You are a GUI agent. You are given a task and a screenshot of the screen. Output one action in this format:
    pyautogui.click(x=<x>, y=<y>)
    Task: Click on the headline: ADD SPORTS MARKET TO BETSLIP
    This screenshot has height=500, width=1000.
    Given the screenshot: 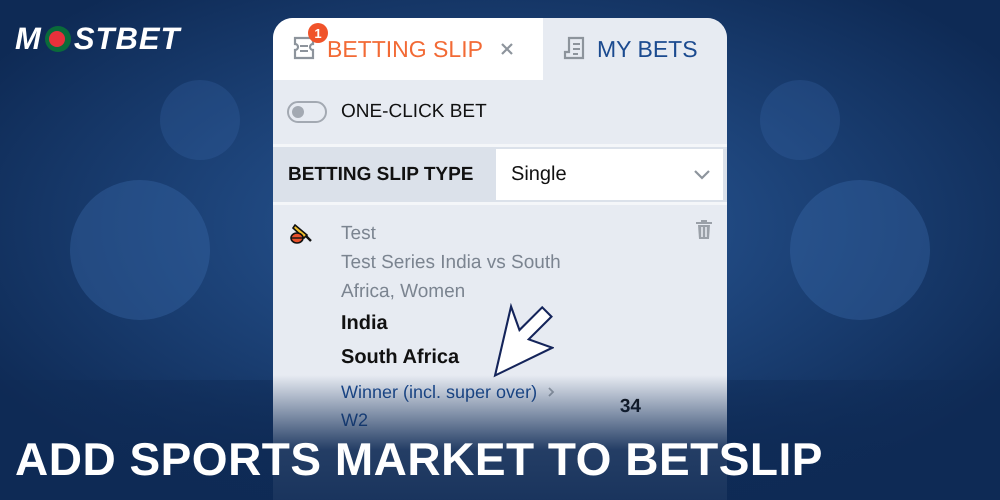 What is the action you would take?
    pyautogui.click(x=419, y=459)
    